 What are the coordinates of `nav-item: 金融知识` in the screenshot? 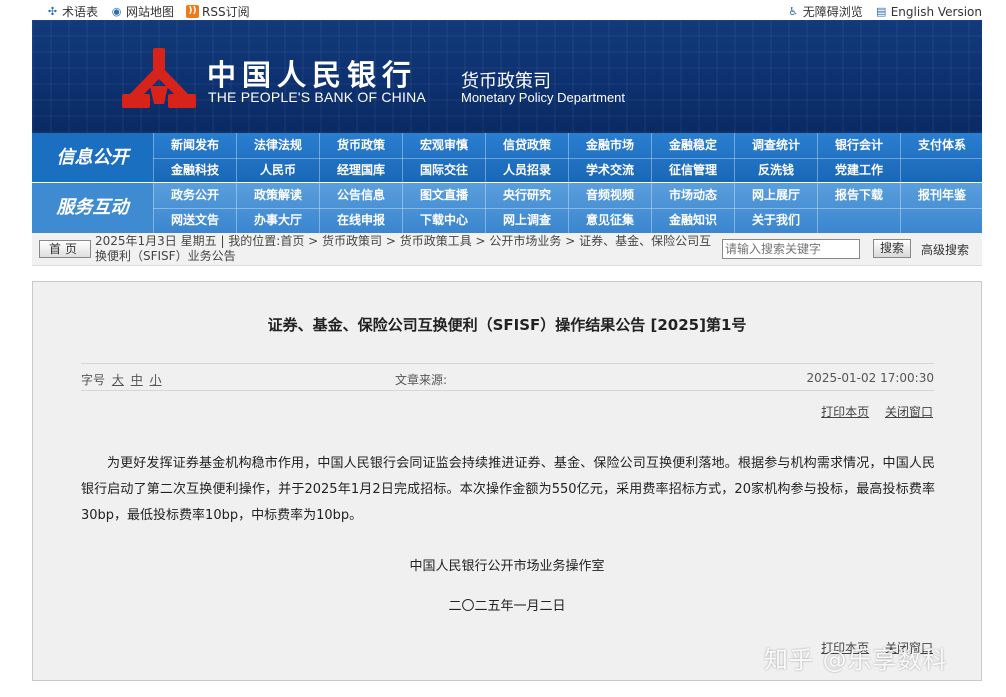 It's located at (692, 220).